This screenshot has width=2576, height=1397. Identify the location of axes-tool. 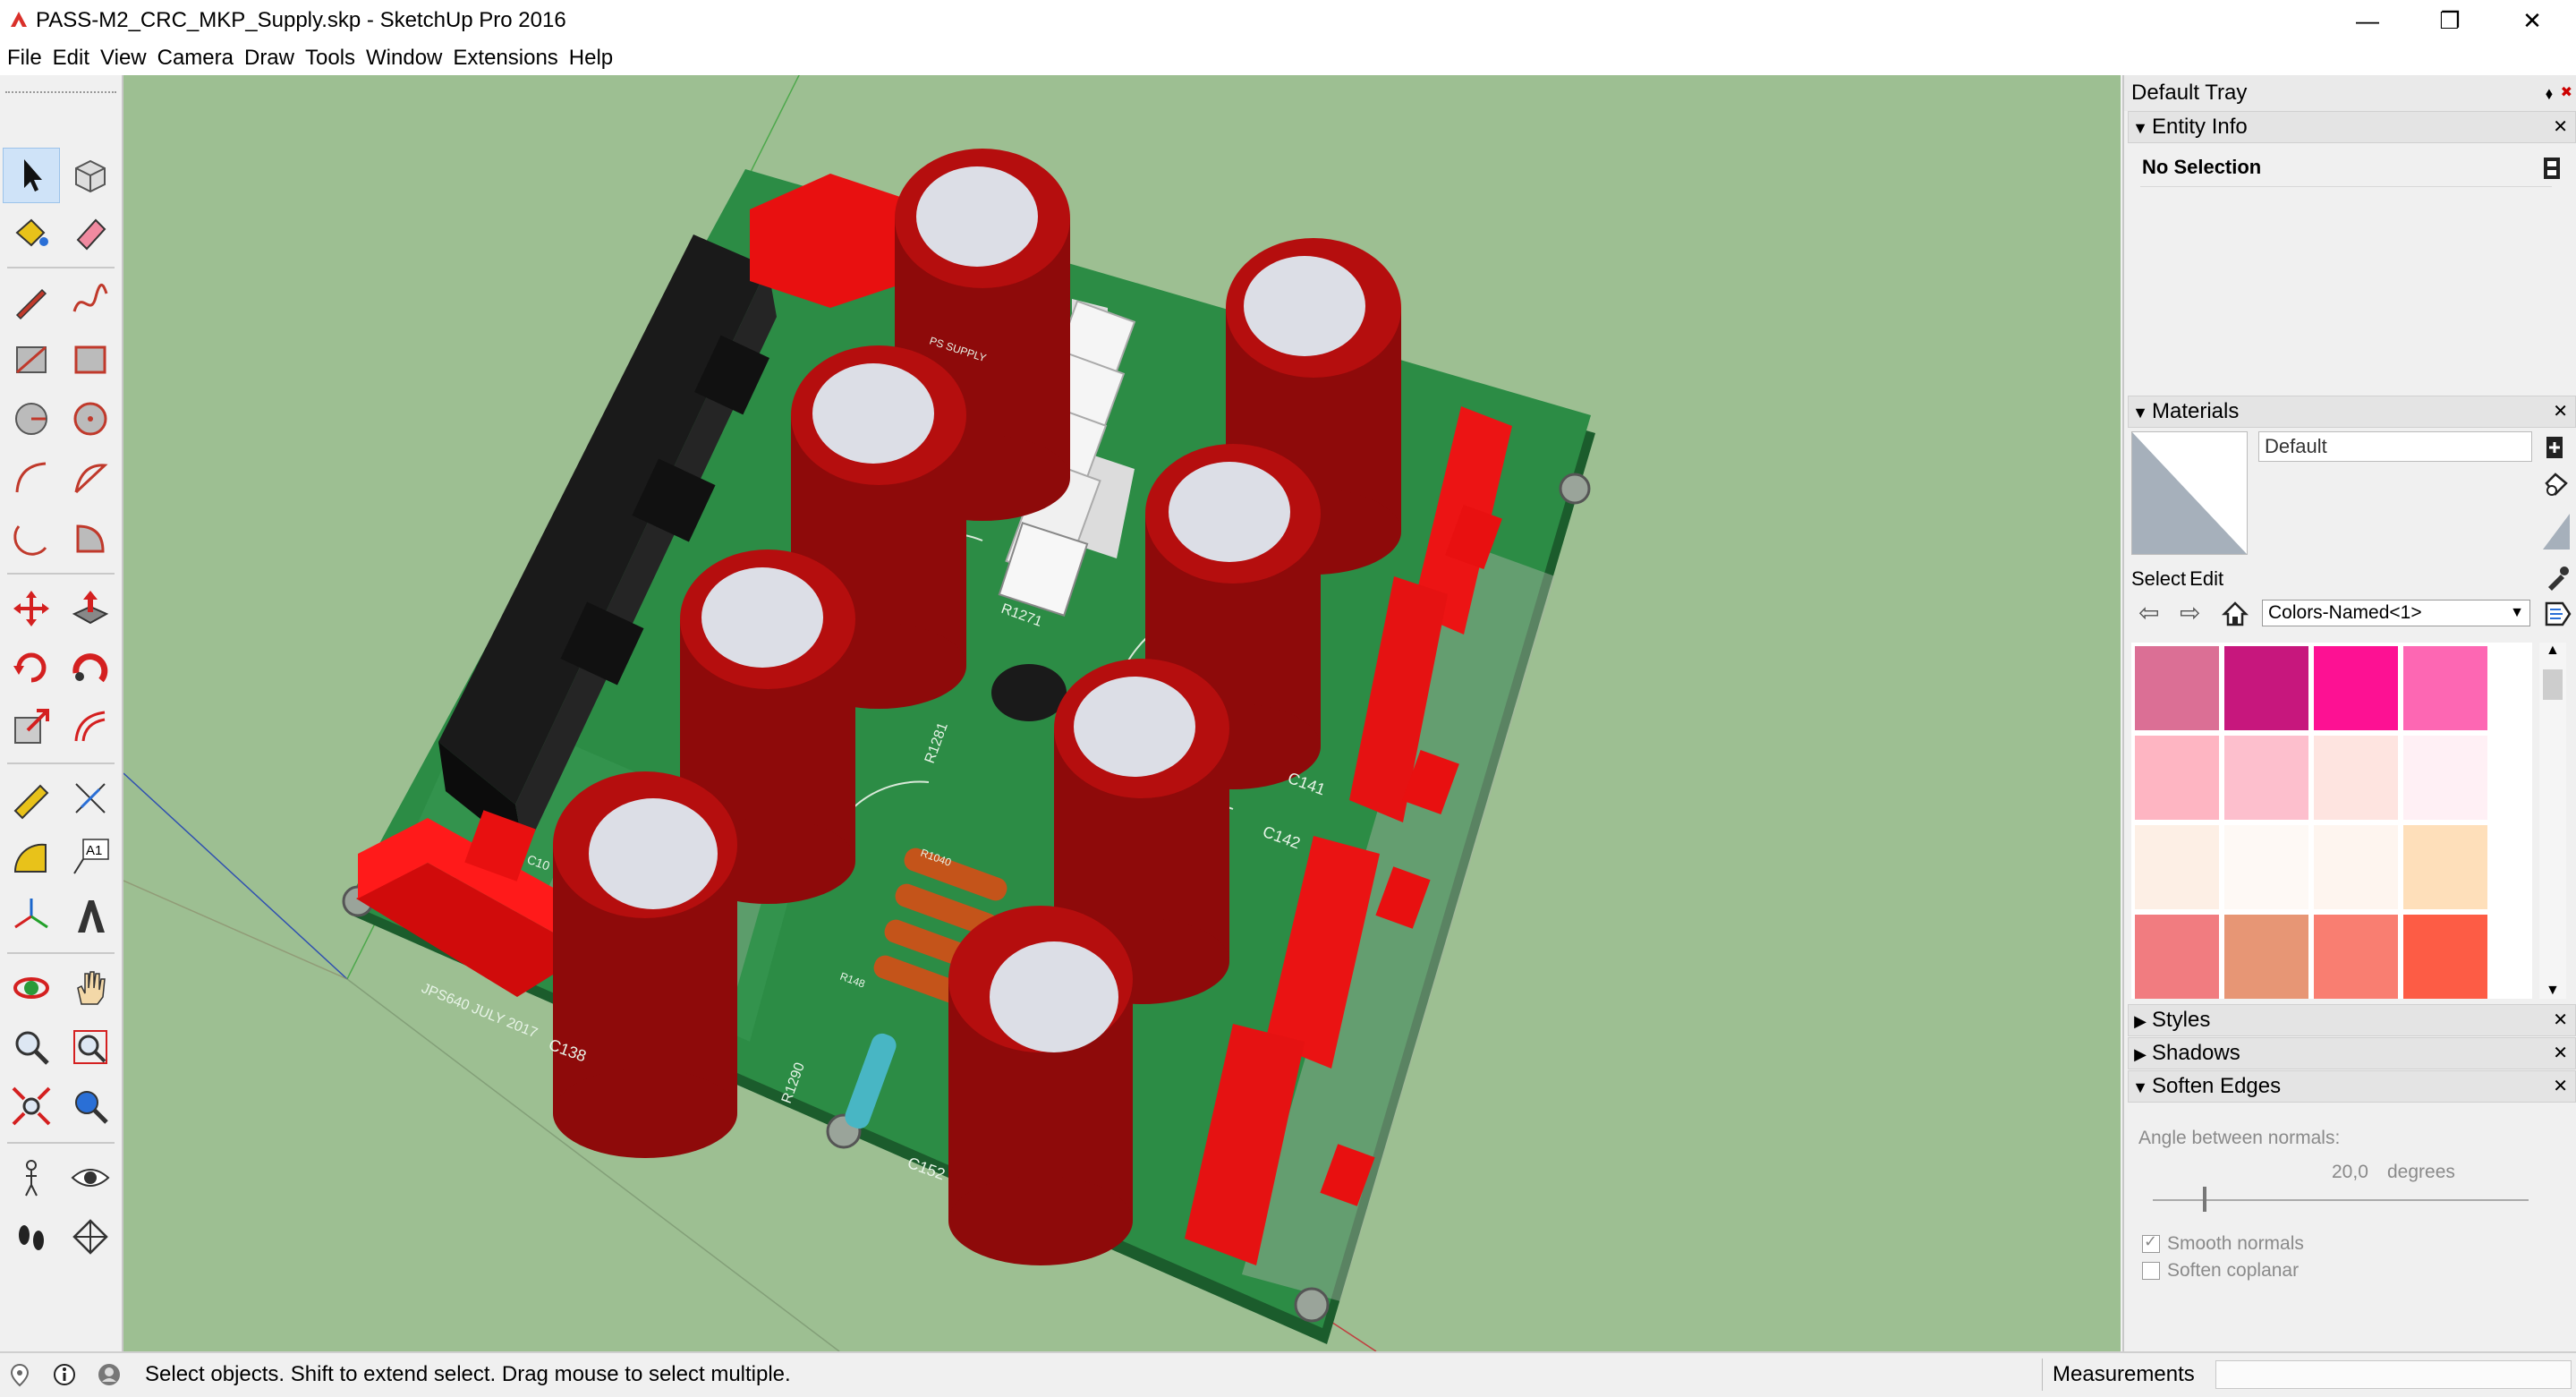
(31, 917).